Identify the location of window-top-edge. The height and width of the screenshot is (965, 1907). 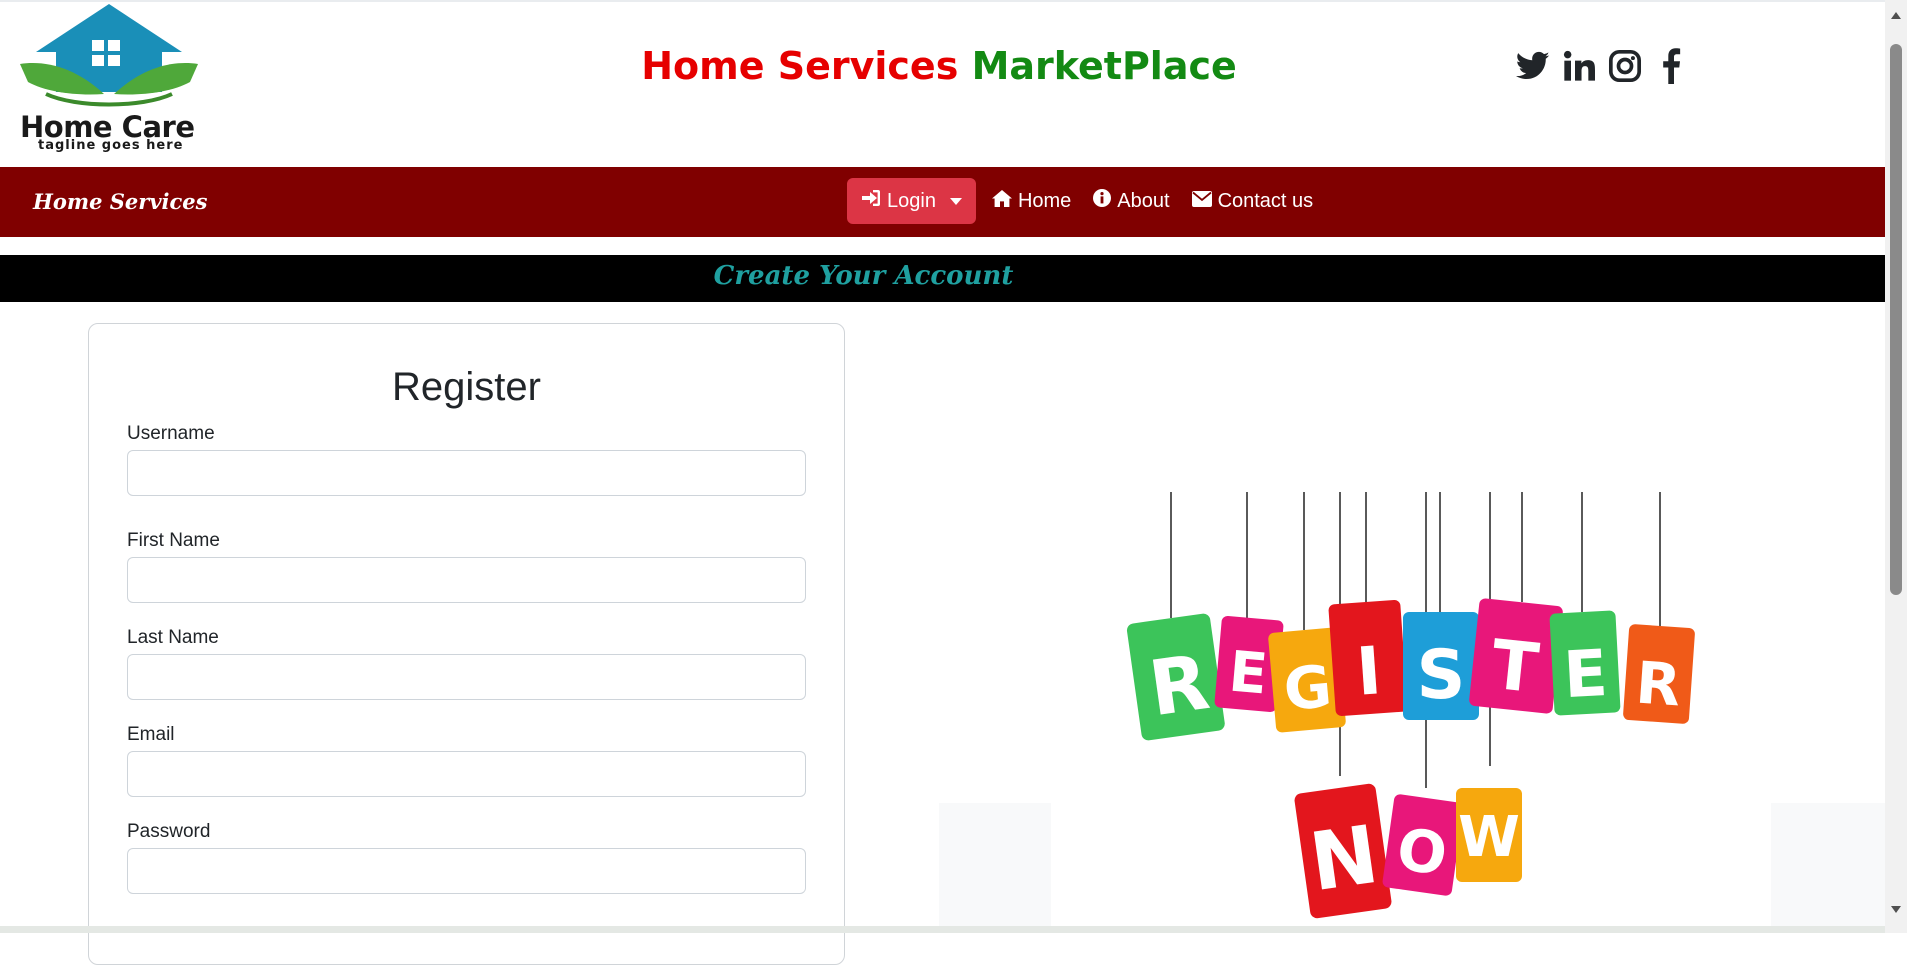
(943, 1).